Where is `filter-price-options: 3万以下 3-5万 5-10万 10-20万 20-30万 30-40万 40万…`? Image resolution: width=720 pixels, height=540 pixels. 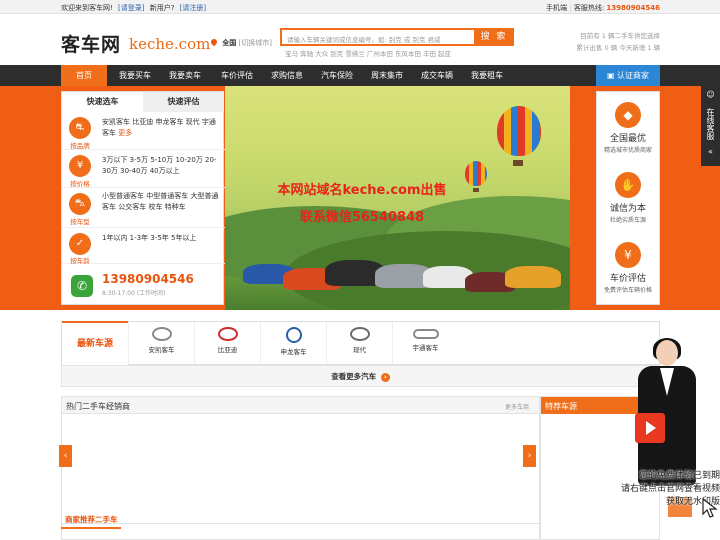 filter-price-options: 3万以下 3-5万 5-10万 10-20万 20-30万 30-40万 40万… is located at coordinates (161, 166).